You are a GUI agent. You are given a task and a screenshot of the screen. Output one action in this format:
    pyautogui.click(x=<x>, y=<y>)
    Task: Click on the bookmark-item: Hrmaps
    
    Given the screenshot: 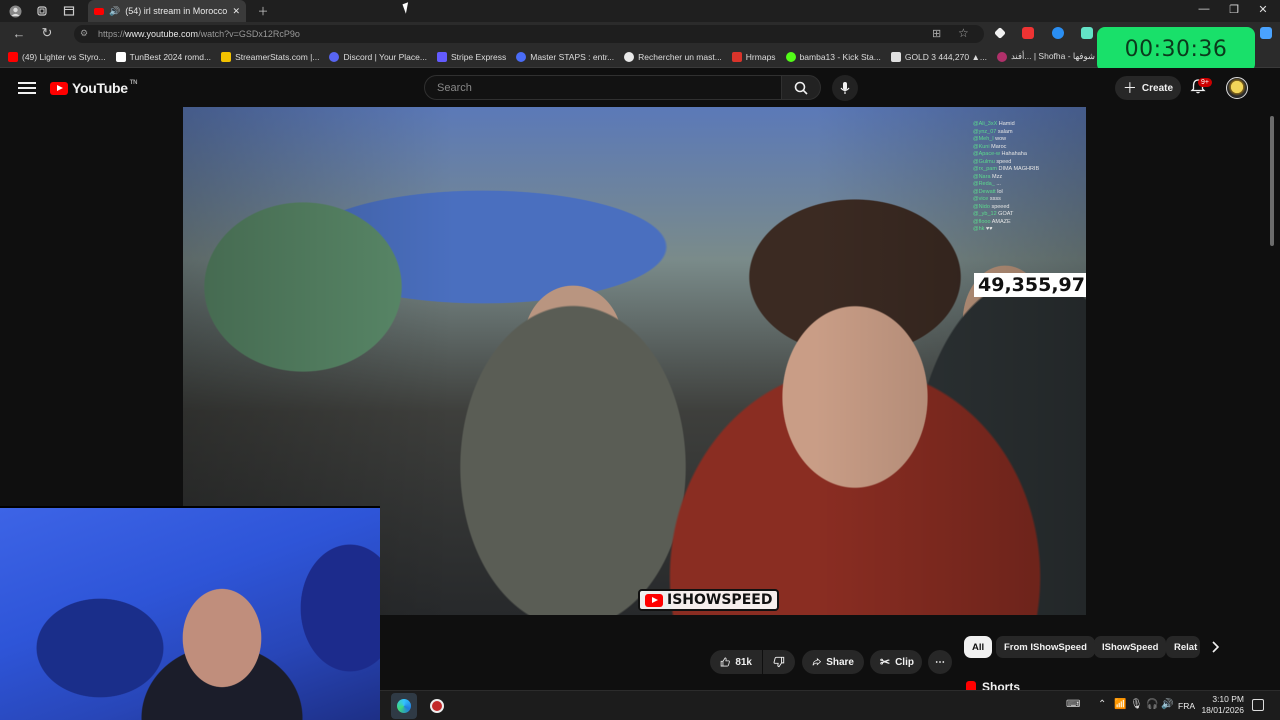 What is the action you would take?
    pyautogui.click(x=753, y=56)
    